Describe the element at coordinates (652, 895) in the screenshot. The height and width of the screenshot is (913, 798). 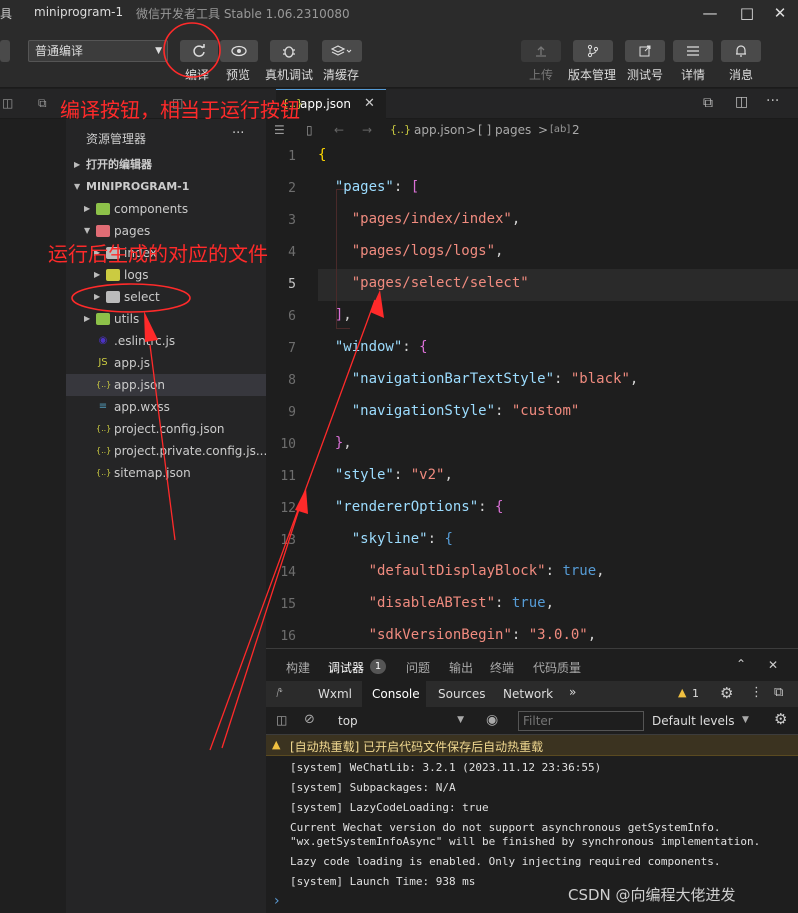
I see `watermark: CSDN @向编程大佬进发` at that location.